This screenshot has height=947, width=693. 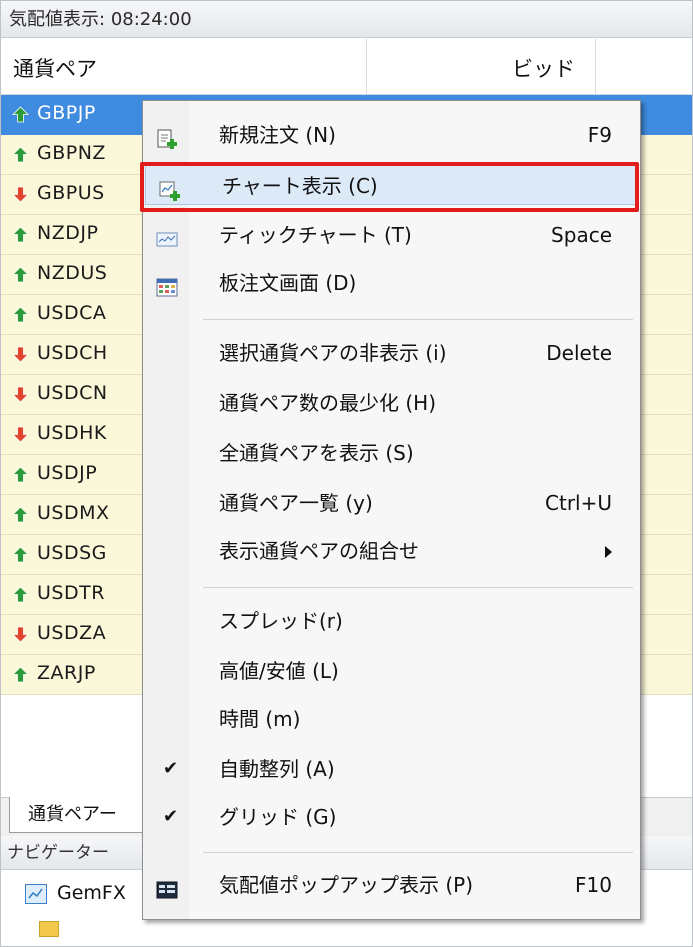 I want to click on menu-item-spread: スプレッド(r), so click(x=391, y=621).